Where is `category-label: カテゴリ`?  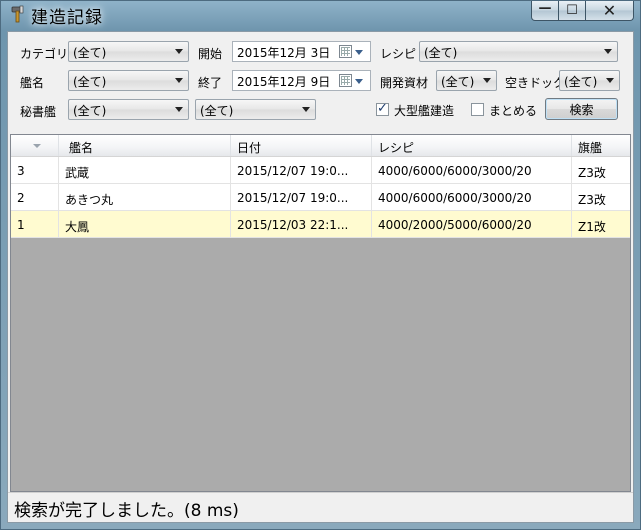
category-label: カテゴリ is located at coordinates (44, 54).